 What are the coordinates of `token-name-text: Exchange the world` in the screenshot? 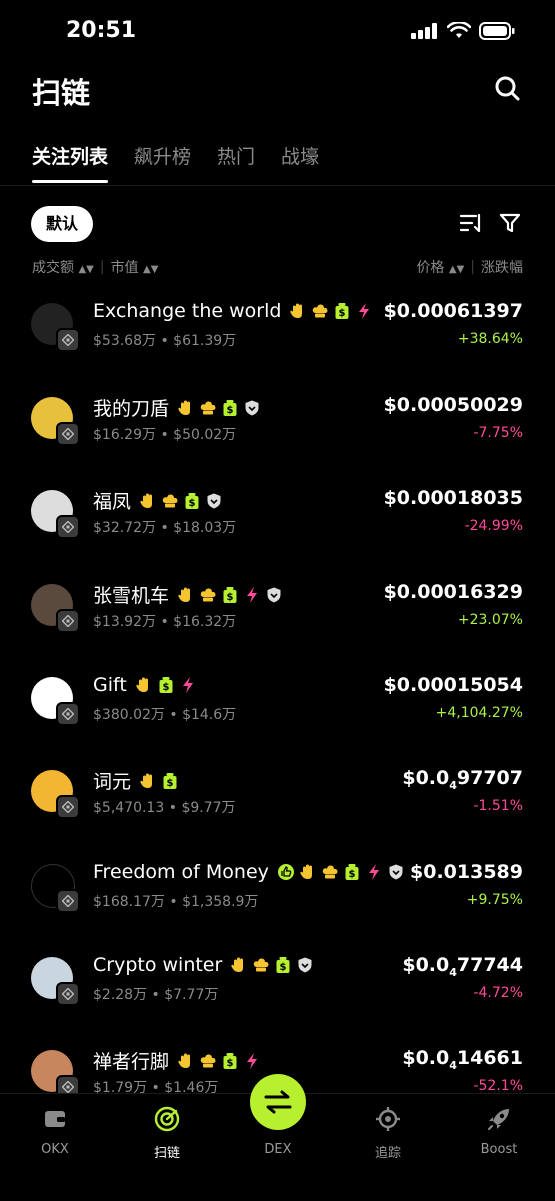 It's located at (187, 311).